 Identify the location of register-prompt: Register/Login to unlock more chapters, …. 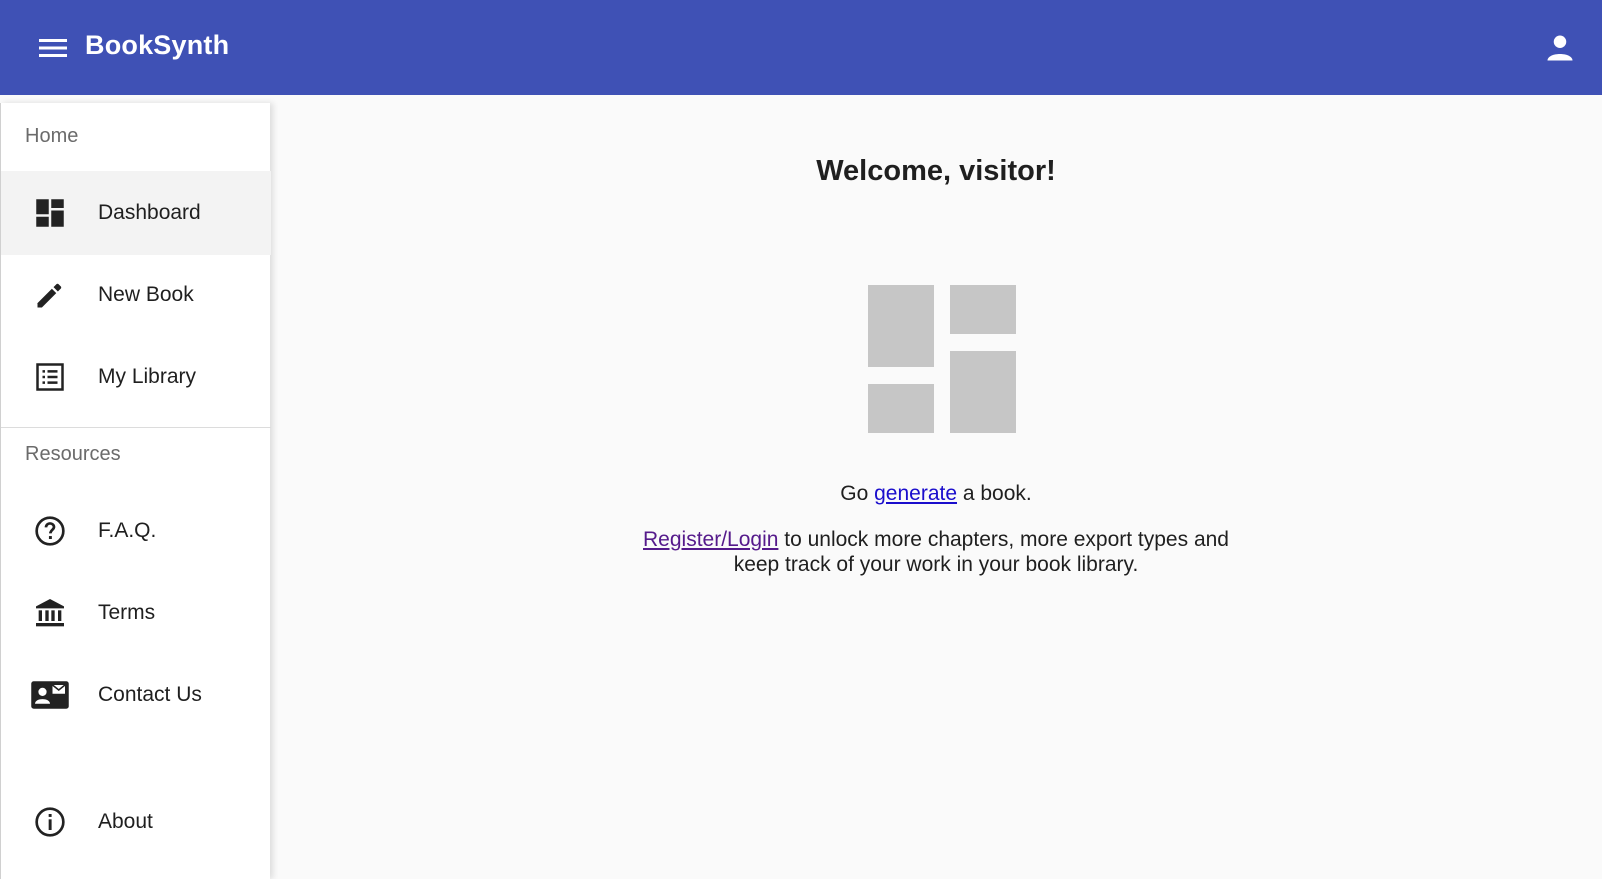
(936, 552).